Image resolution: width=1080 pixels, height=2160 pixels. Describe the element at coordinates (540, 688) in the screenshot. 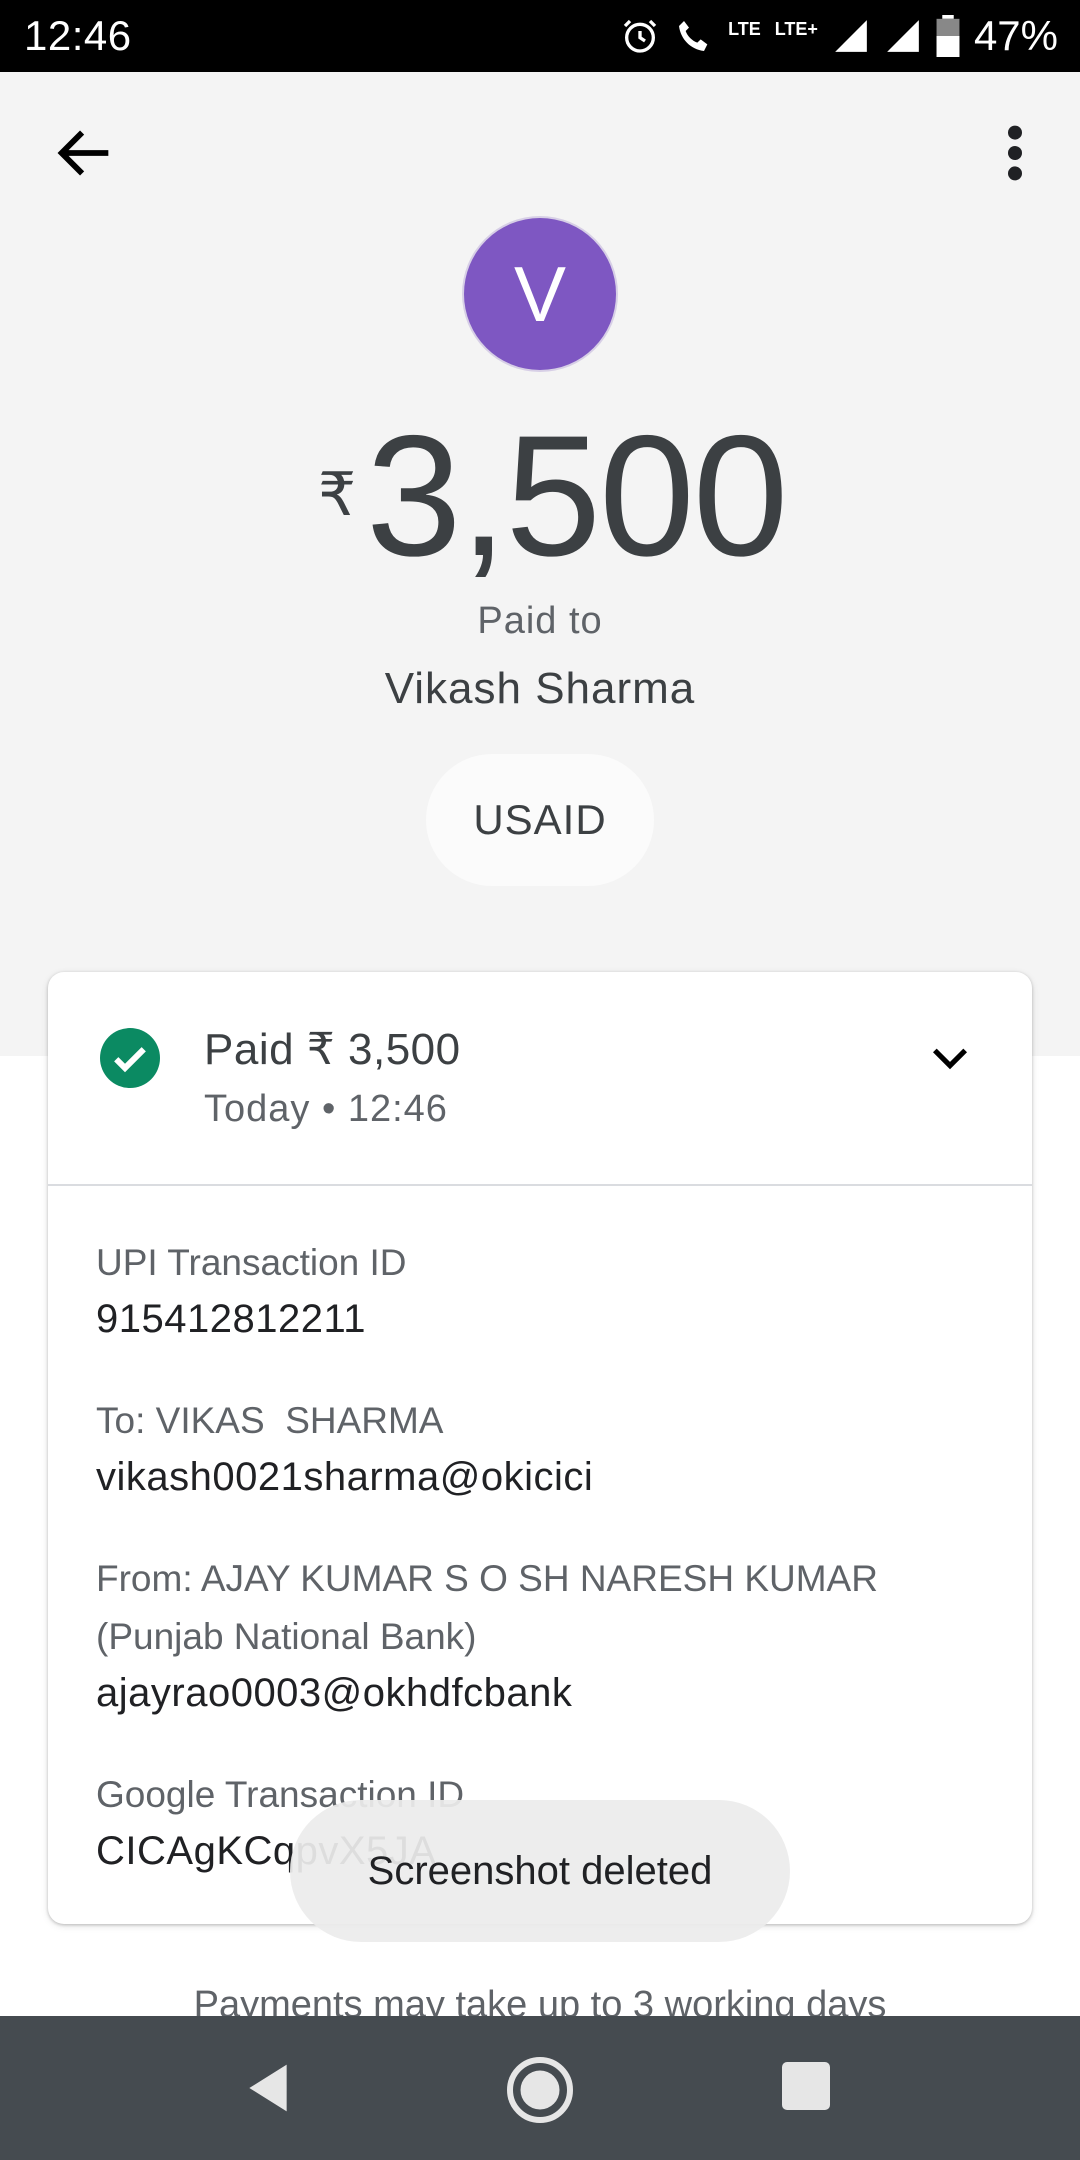

I see `payee-name: Vikash Sharma` at that location.